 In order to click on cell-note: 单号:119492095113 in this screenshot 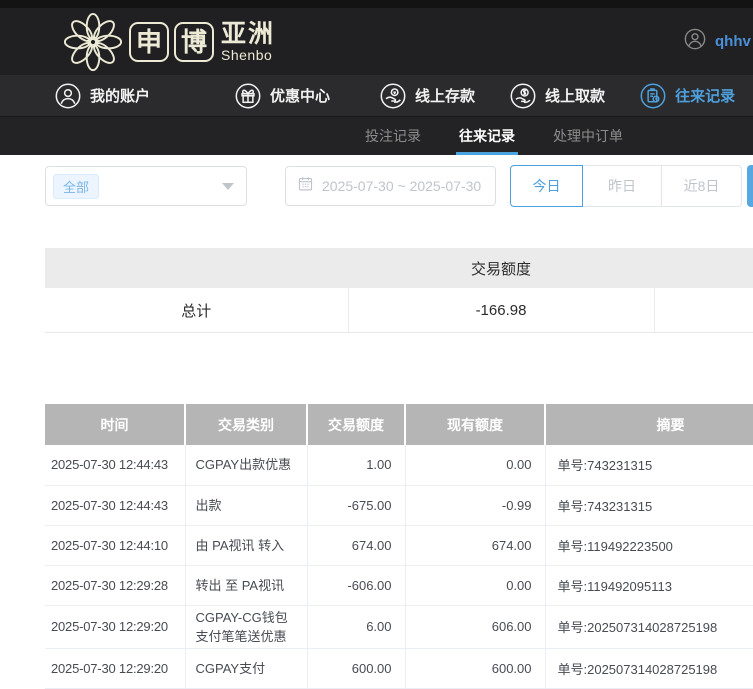, I will do `click(649, 585)`.